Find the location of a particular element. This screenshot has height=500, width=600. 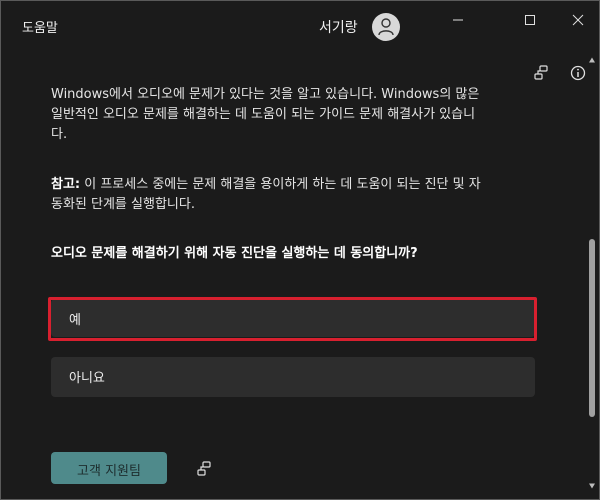

app-title: 도움말 is located at coordinates (40, 28).